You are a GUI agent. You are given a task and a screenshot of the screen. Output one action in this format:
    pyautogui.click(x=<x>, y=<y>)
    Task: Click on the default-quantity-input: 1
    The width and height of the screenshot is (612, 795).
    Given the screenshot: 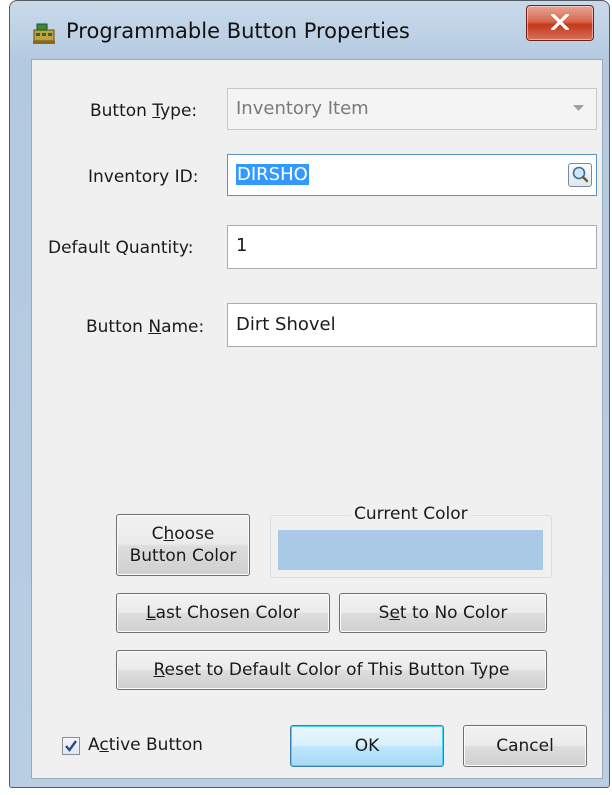 What is the action you would take?
    pyautogui.click(x=412, y=247)
    